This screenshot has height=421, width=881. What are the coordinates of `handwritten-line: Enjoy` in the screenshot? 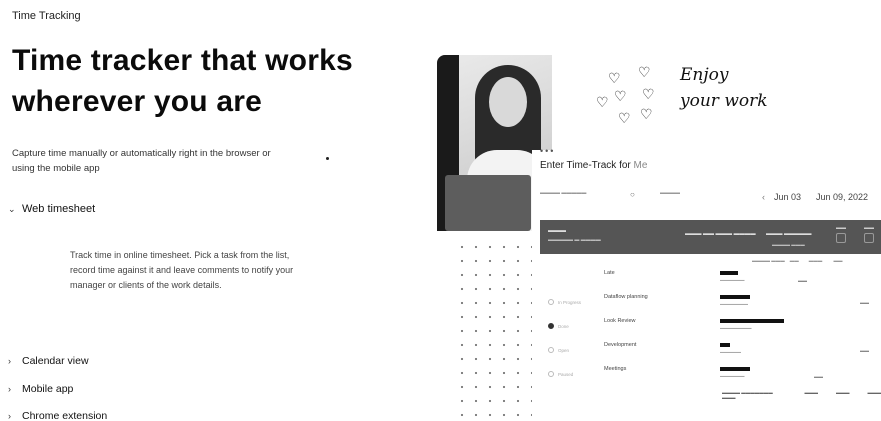 It's located at (704, 75).